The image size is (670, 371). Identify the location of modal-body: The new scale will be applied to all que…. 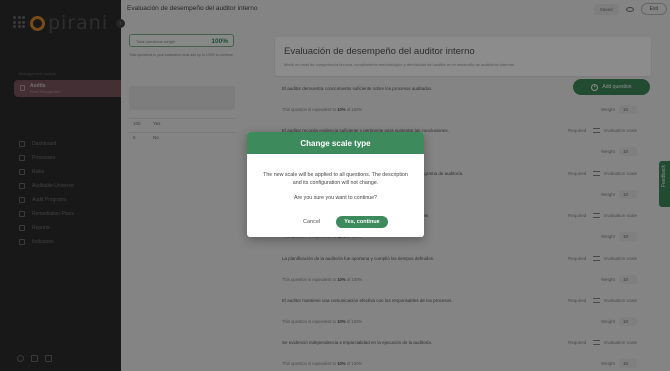
(335, 178).